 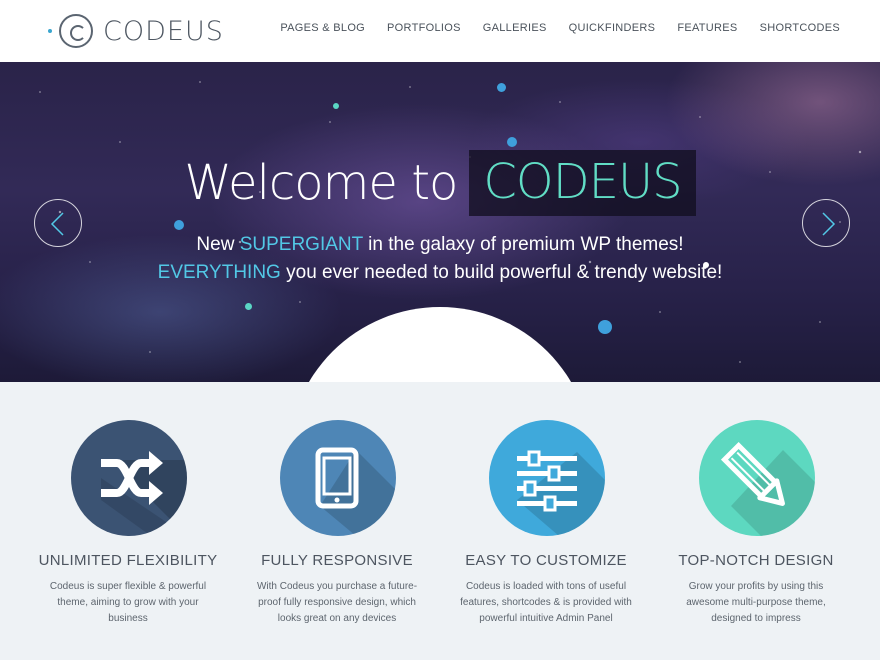 What do you see at coordinates (561, 493) in the screenshot?
I see `sliders-icon` at bounding box center [561, 493].